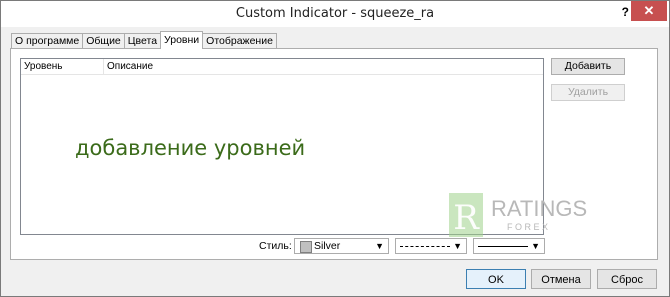  I want to click on tab-levels: Уровни, so click(182, 40).